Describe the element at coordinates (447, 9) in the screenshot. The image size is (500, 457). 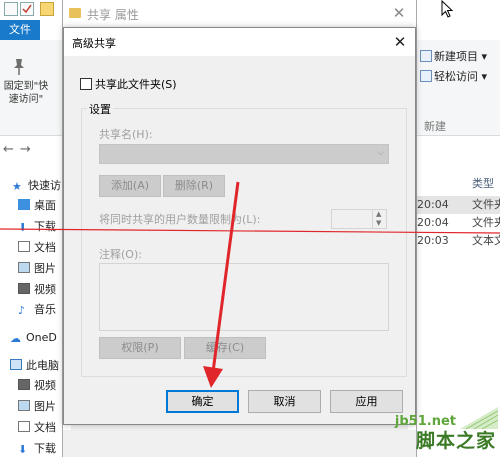
I see `mouse-cursor-icon` at that location.